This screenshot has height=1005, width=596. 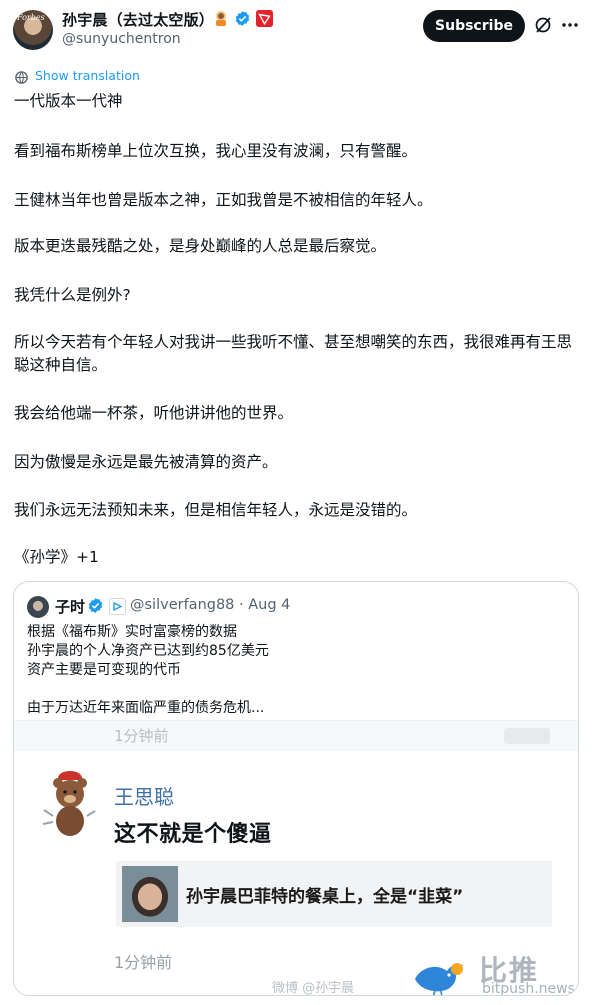 What do you see at coordinates (31, 17) in the screenshot?
I see `avatar-magazine-text: Forbes` at bounding box center [31, 17].